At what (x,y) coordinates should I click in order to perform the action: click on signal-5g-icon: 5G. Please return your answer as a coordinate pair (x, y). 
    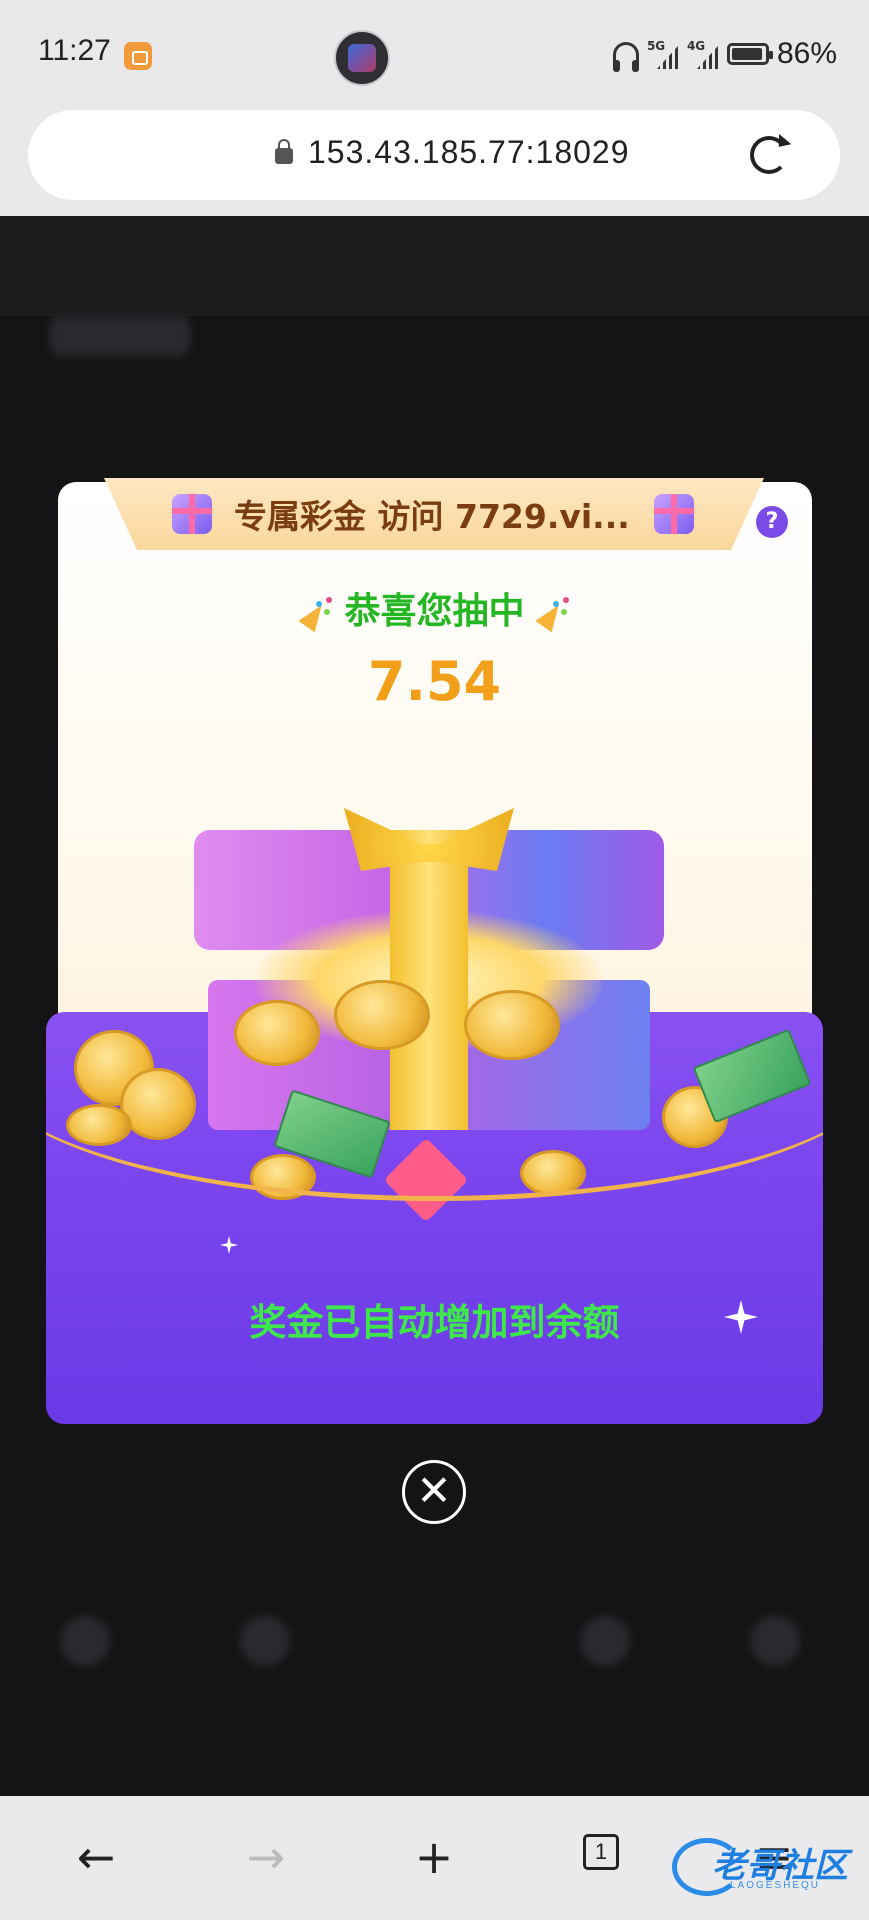
    Looking at the image, I should click on (663, 54).